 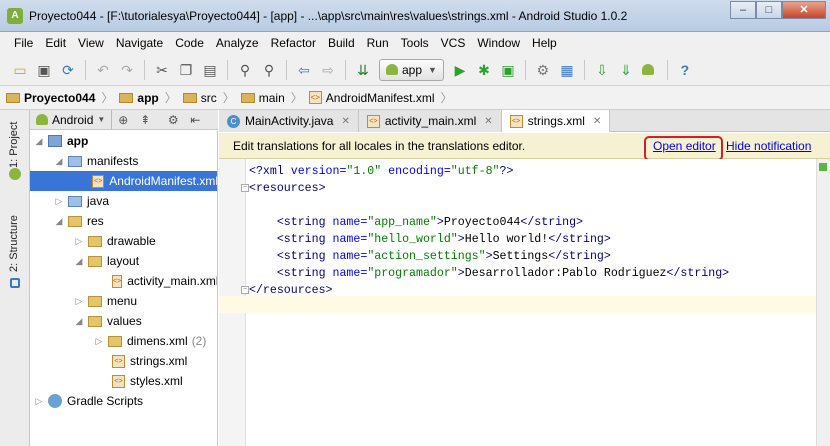 I want to click on tree-node-androidmanifest: <> AndroidManifest.xml, so click(x=123, y=181).